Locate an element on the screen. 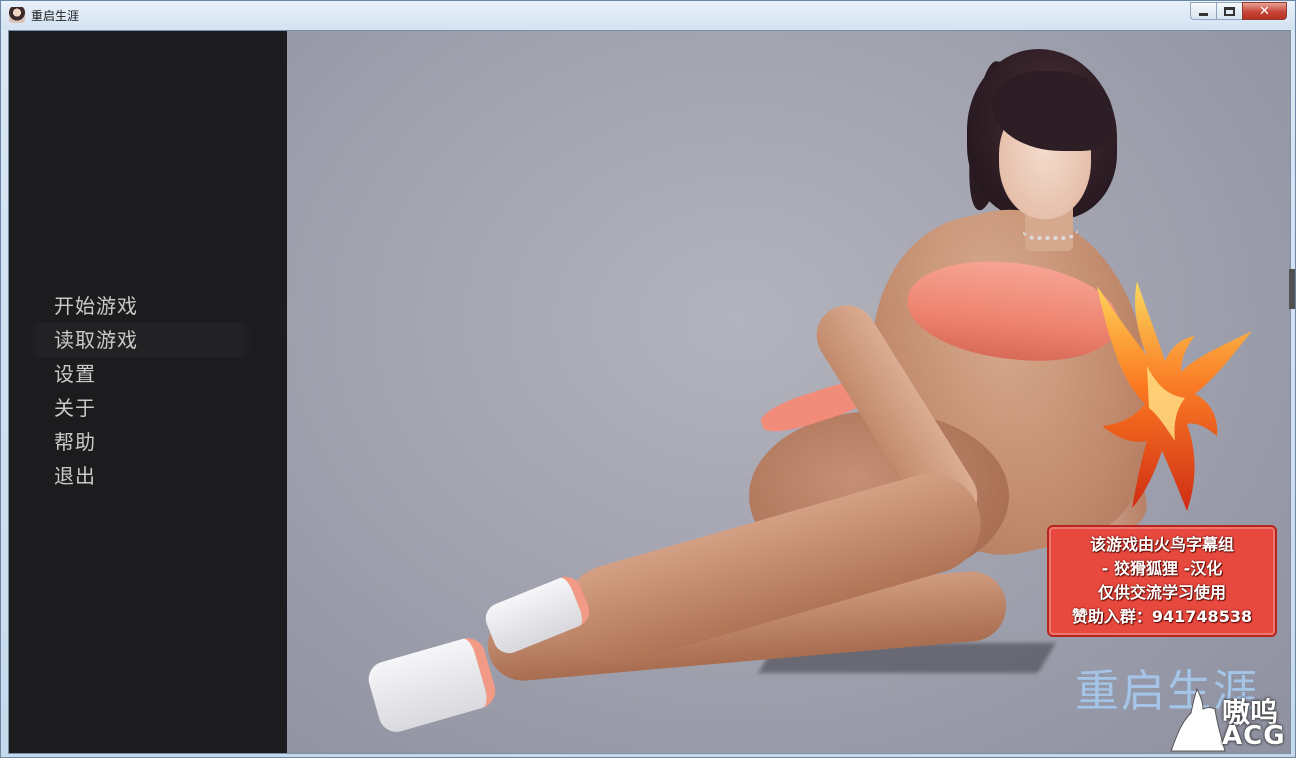  character-shoe-front is located at coordinates (432, 685).